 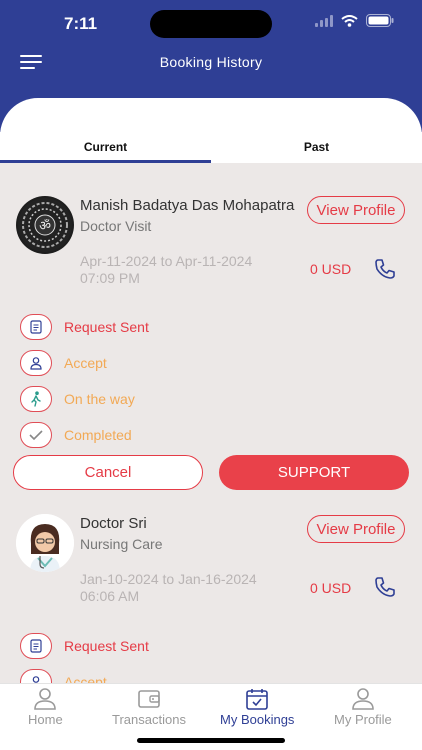 I want to click on om-mandala-icon: ॐ, so click(x=45, y=225).